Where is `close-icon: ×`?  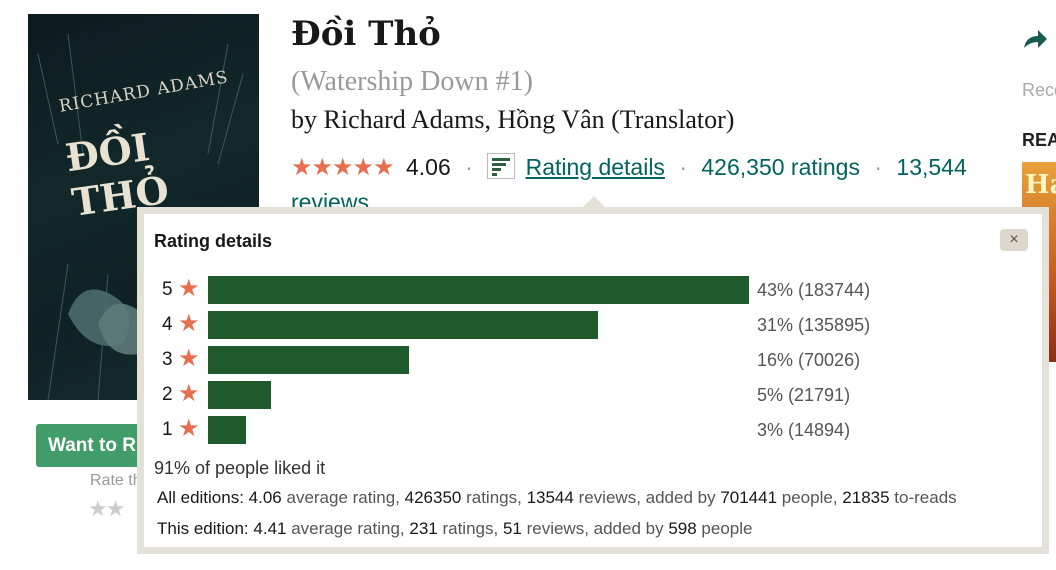
close-icon: × is located at coordinates (1014, 240).